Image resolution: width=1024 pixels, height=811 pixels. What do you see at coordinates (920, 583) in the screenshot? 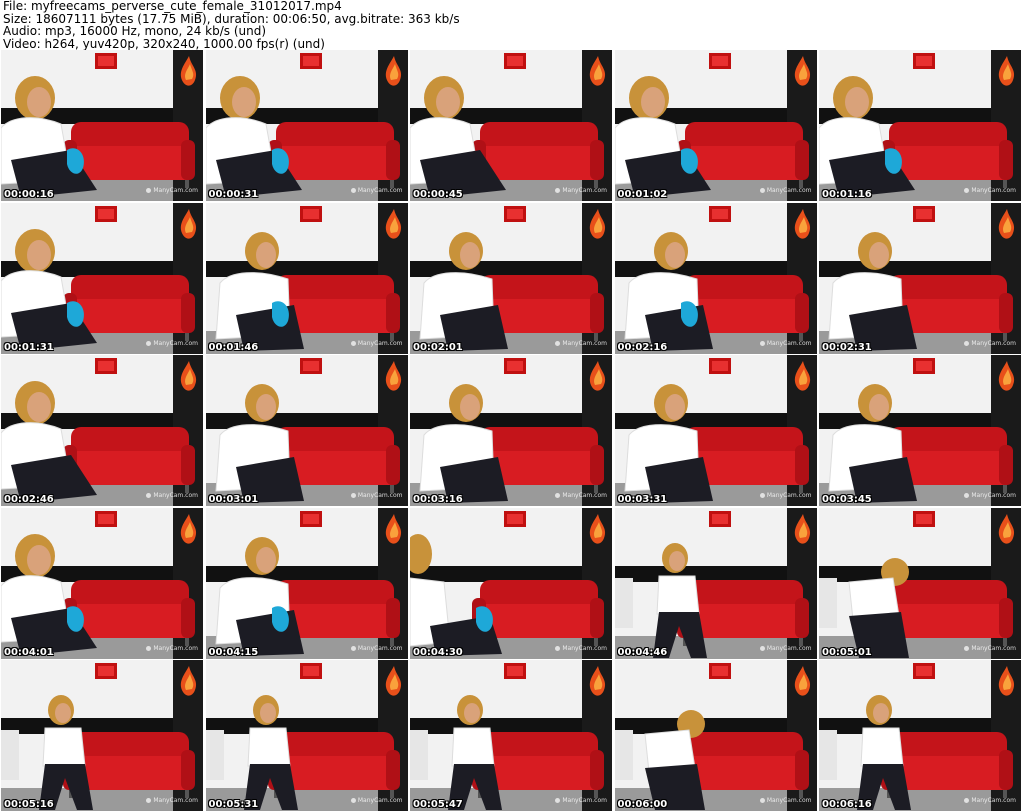
I see `video-thumbnail: ManyCam.com 00:05:01` at bounding box center [920, 583].